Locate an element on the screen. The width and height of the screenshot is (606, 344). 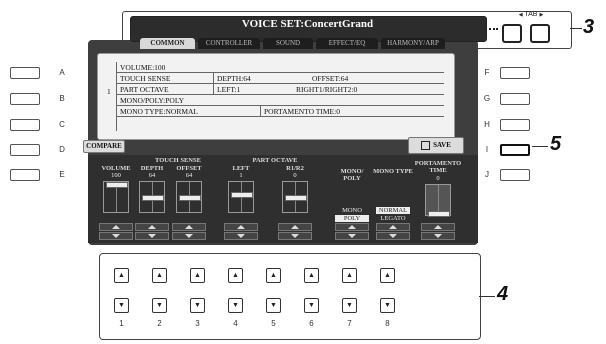
normal-option: NORMAL is located at coordinates (393, 210).